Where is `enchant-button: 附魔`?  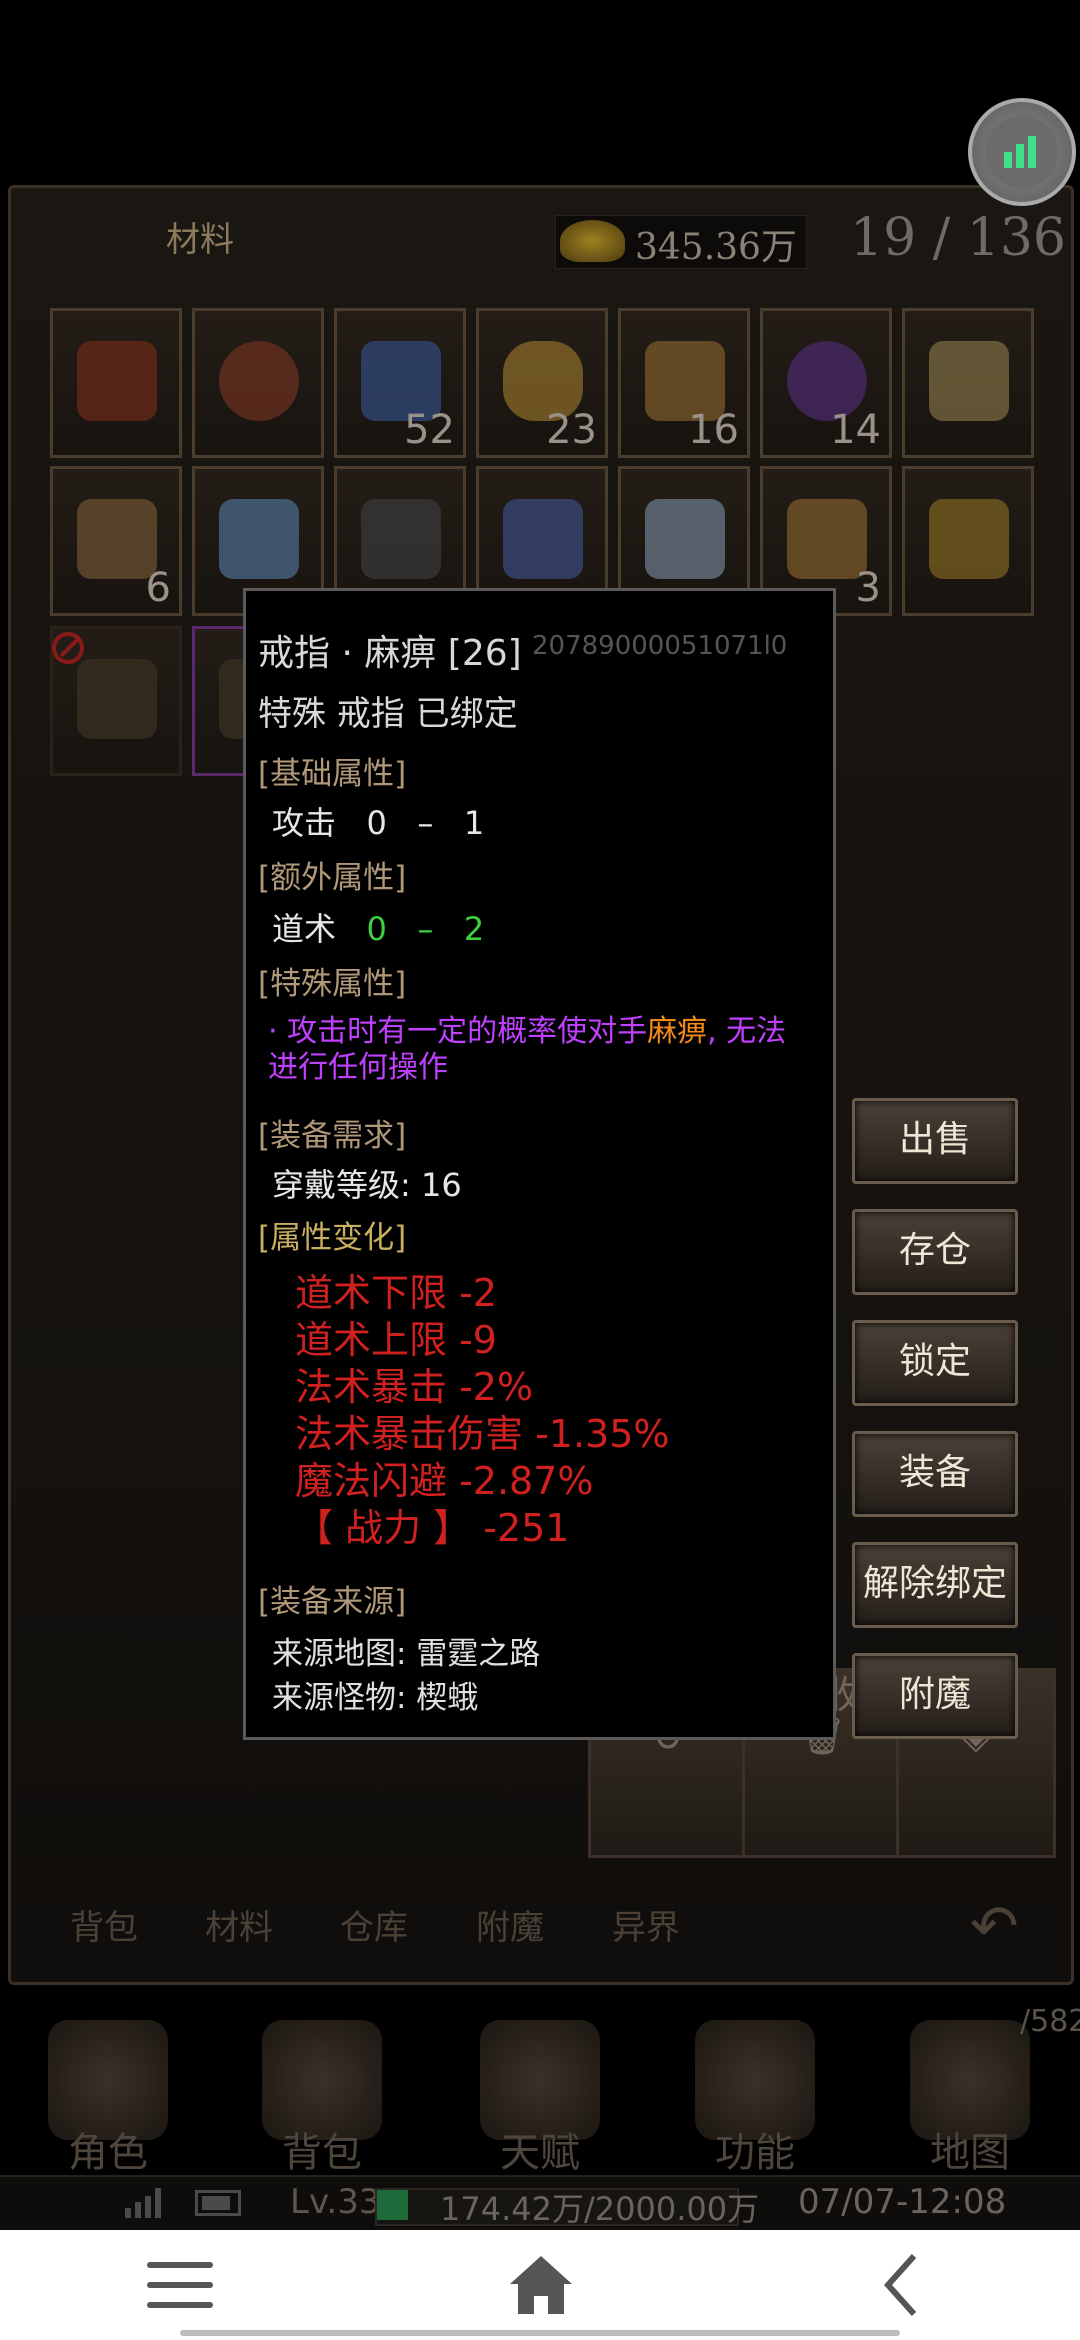
enchant-button: 附魔 is located at coordinates (935, 1696).